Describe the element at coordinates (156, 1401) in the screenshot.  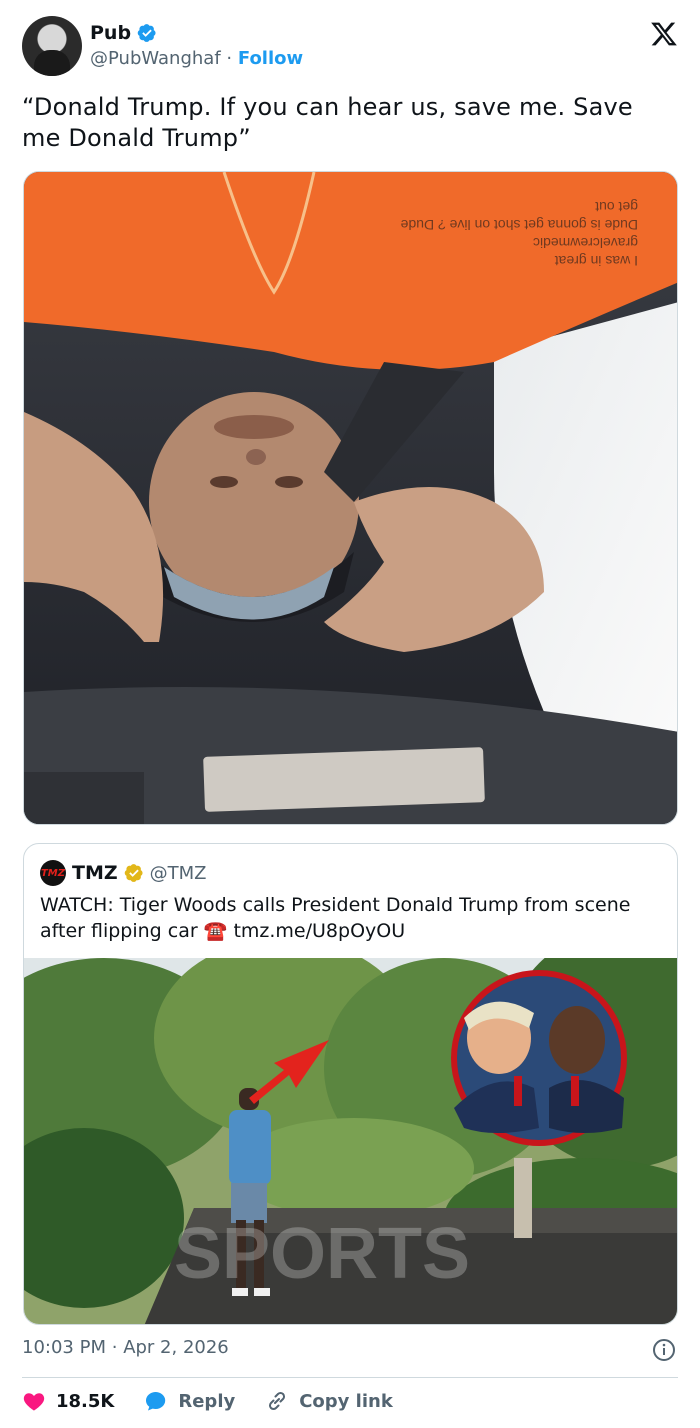
I see `reply-bubble-icon` at that location.